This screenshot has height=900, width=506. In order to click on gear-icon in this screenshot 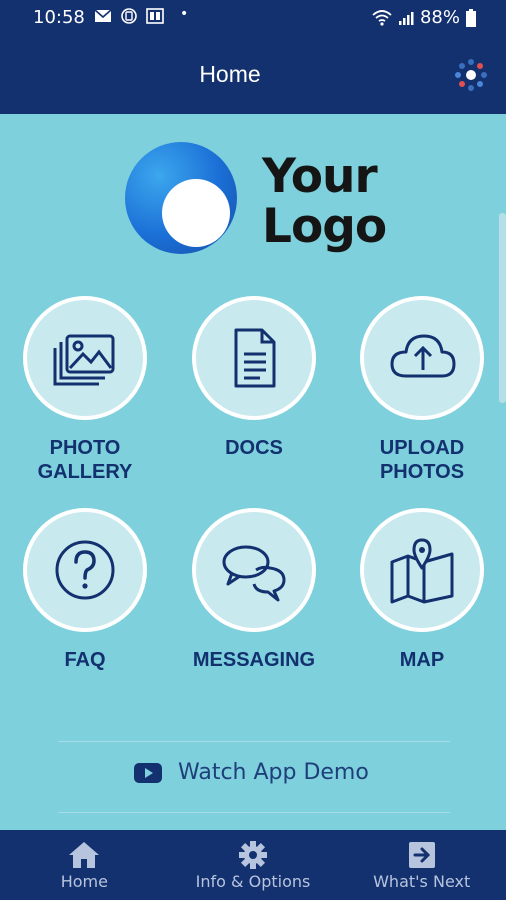, I will do `click(253, 855)`.